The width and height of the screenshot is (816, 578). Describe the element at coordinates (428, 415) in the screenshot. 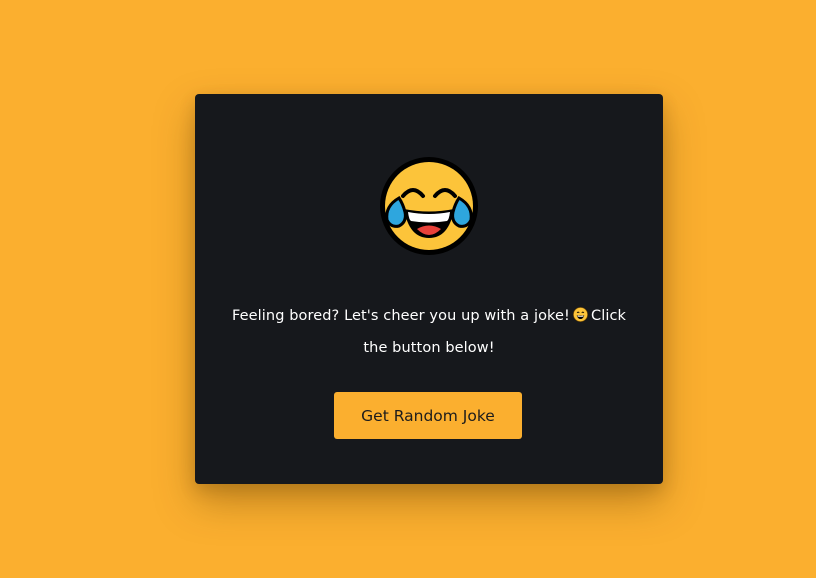

I see `get-random-joke-button: Get Random Joke` at that location.